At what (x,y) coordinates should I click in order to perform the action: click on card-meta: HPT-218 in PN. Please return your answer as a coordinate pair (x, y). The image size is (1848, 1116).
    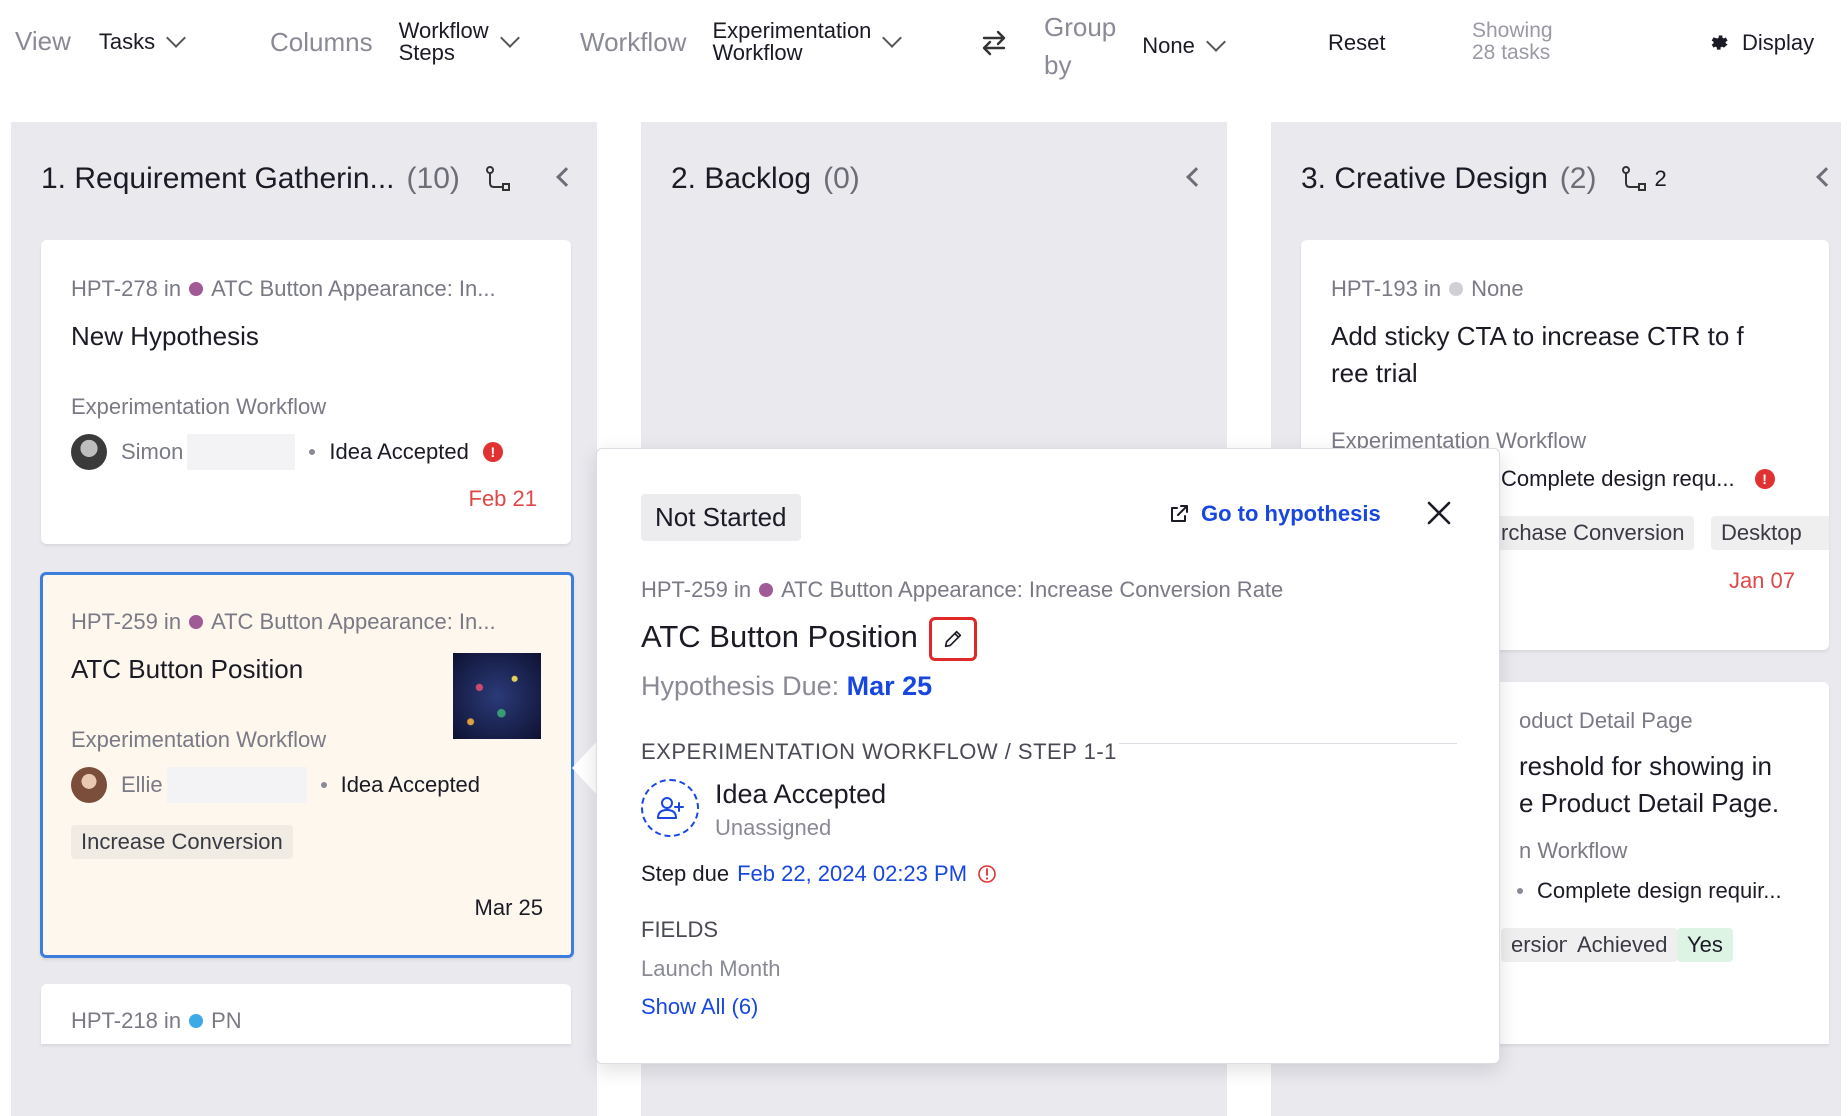
    Looking at the image, I should click on (156, 1021).